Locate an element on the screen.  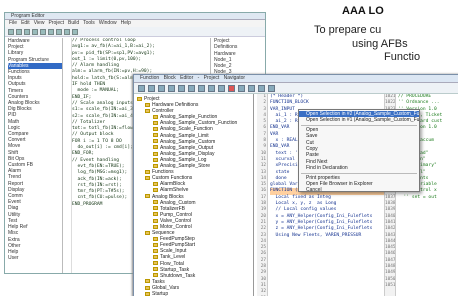
stop-icon is located at coordinates (231, 88).